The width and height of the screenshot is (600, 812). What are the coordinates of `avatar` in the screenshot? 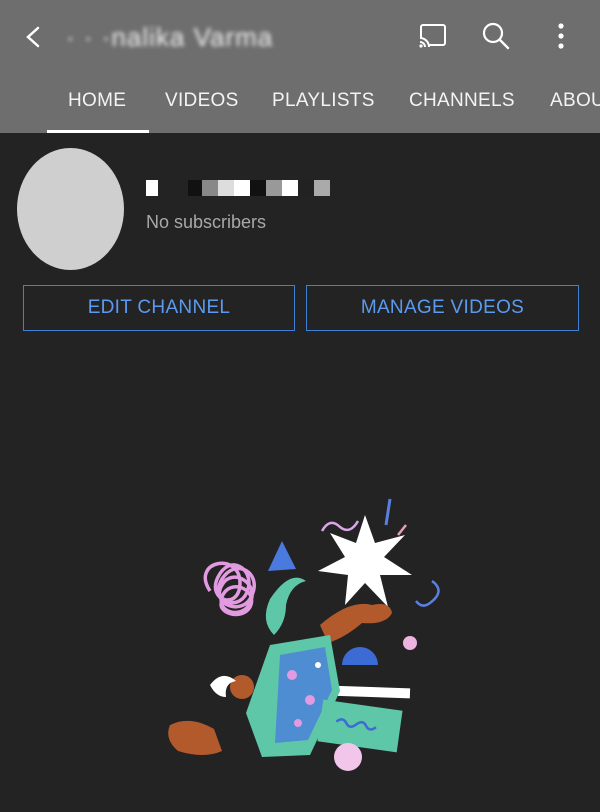 It's located at (70, 209).